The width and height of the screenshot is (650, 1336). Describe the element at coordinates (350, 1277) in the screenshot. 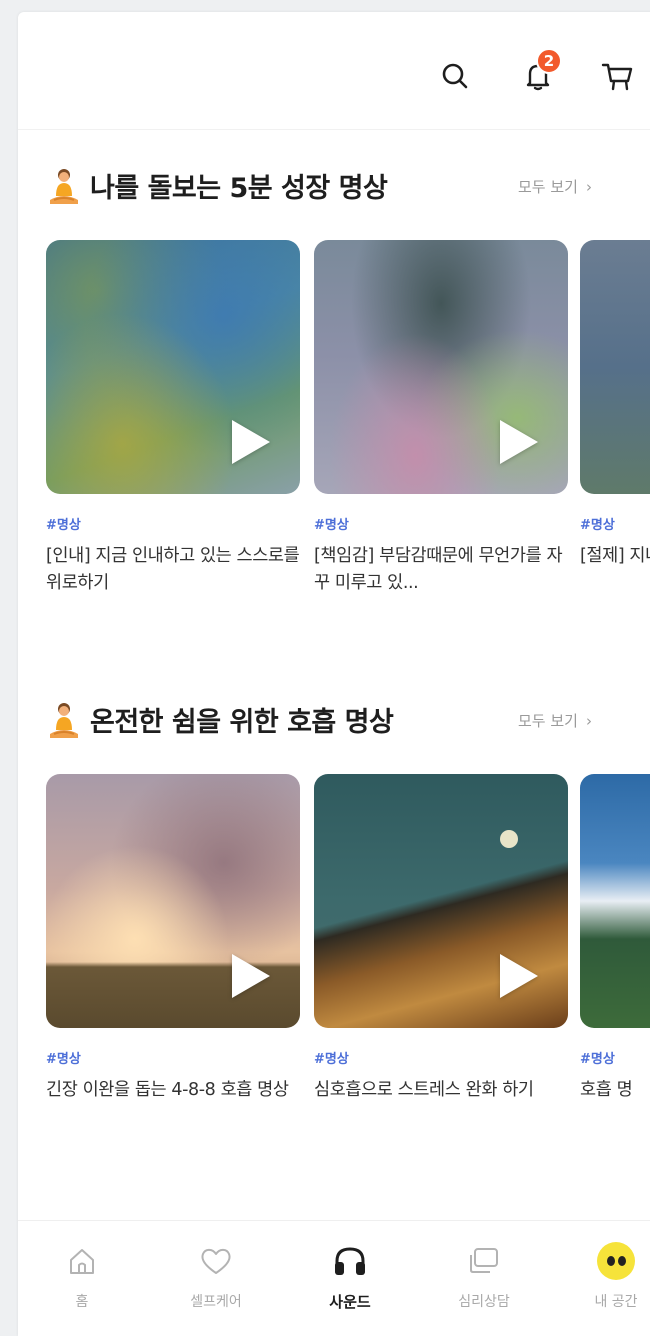

I see `nav-item-sound: 사운드` at that location.